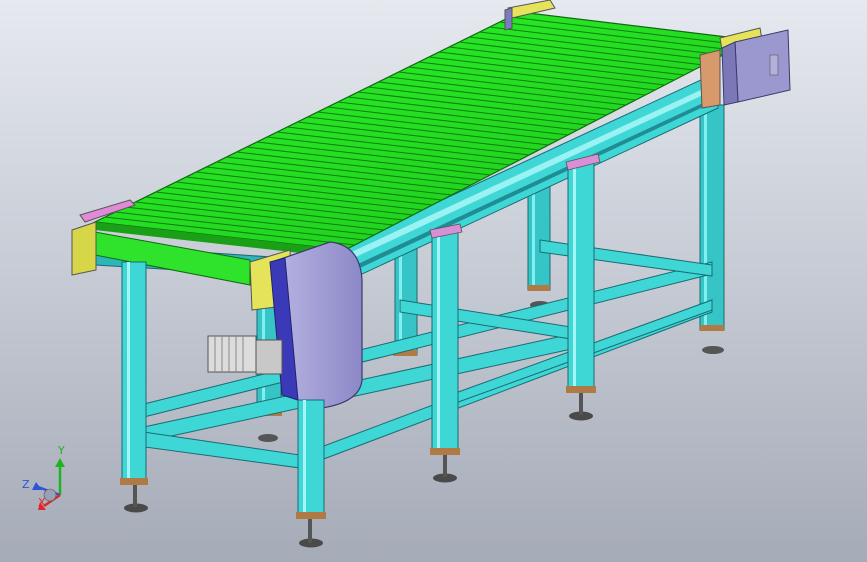 The image size is (867, 562). I want to click on drive-guard, so click(316, 325).